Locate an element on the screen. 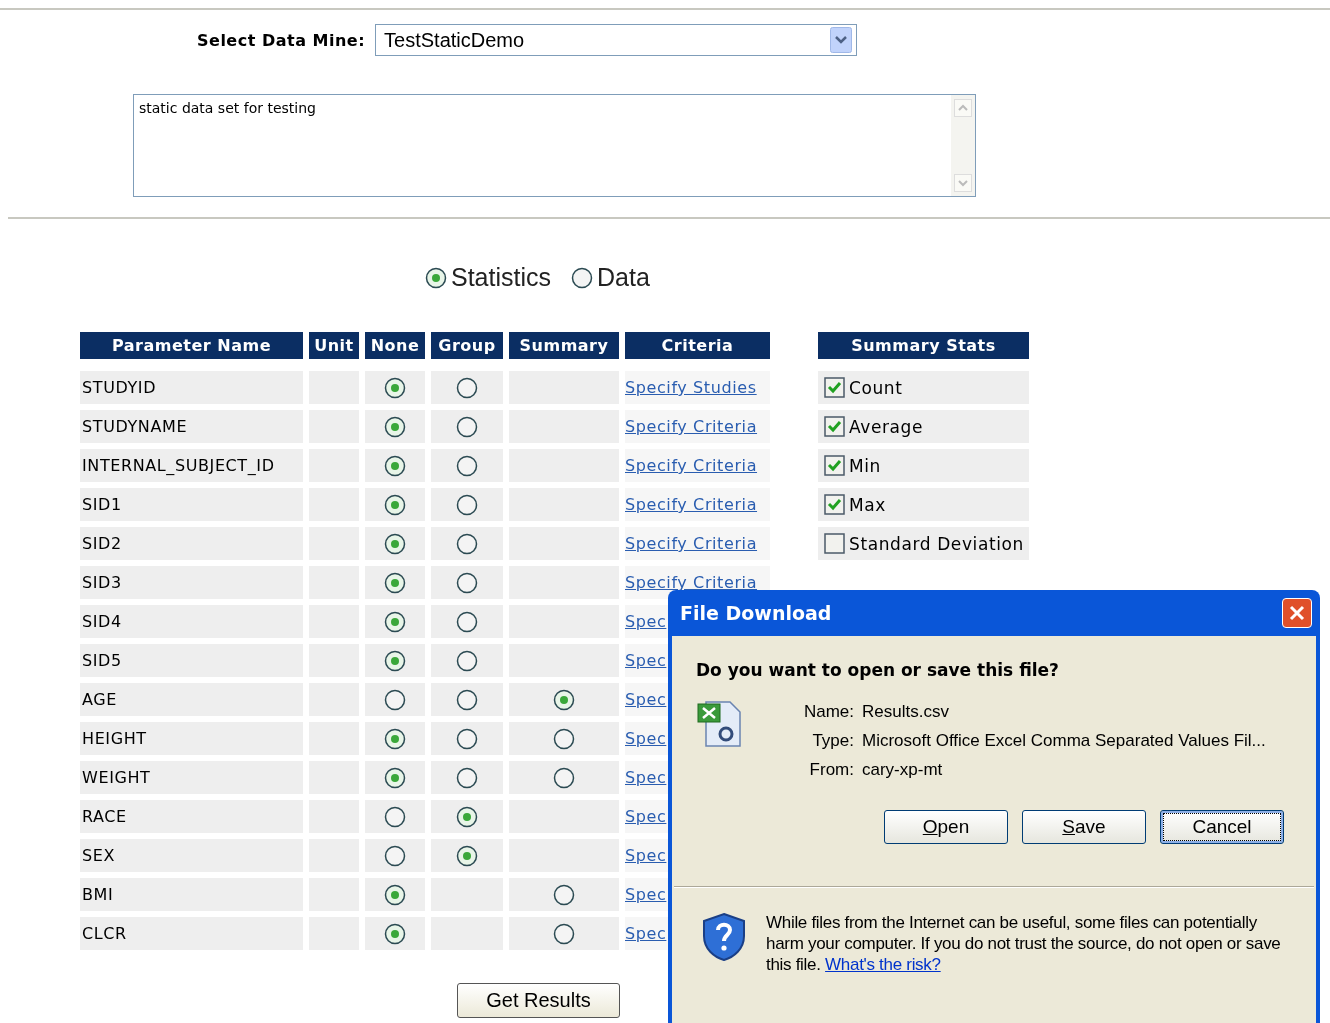 This screenshot has width=1330, height=1023. field-label: From: is located at coordinates (831, 770).